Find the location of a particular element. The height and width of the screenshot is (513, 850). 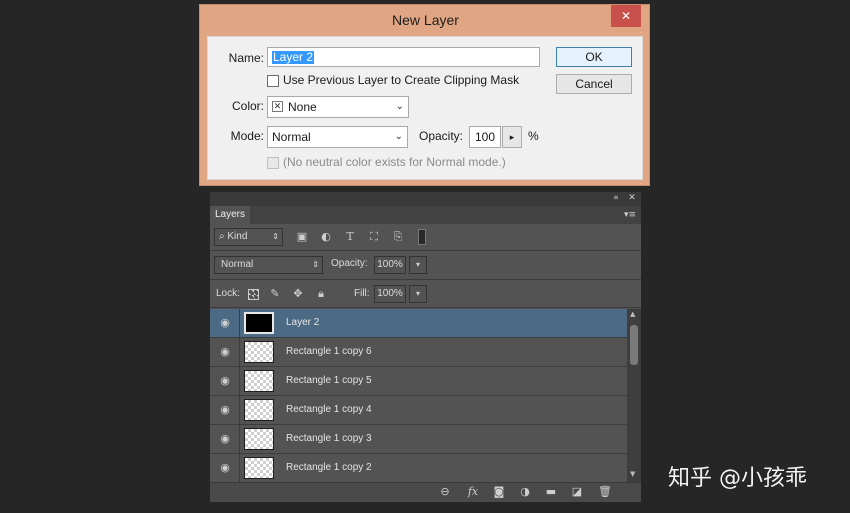

watermark: 知乎 @小孩乖 is located at coordinates (737, 478).